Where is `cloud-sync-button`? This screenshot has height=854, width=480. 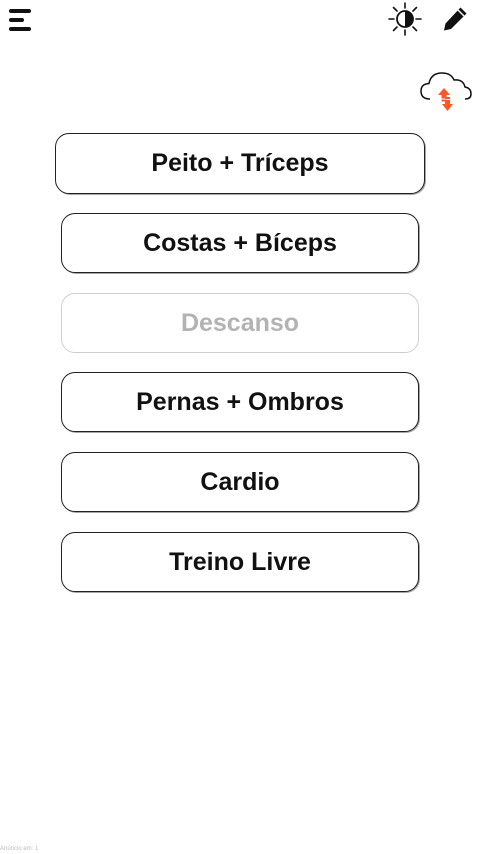 cloud-sync-button is located at coordinates (445, 91).